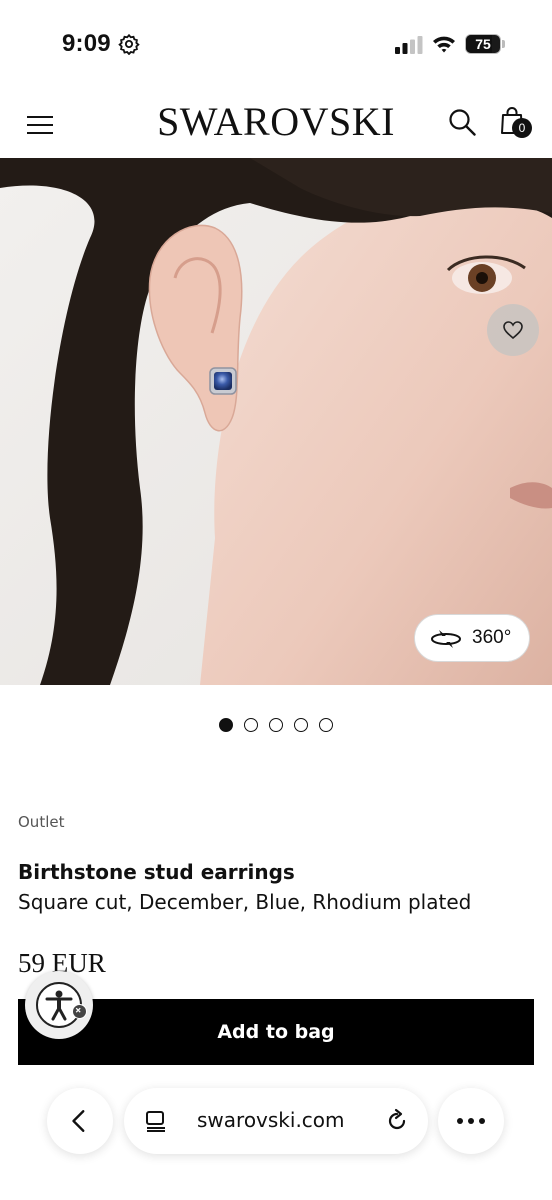  I want to click on site-header: SWAROVSKI 0, so click(276, 124).